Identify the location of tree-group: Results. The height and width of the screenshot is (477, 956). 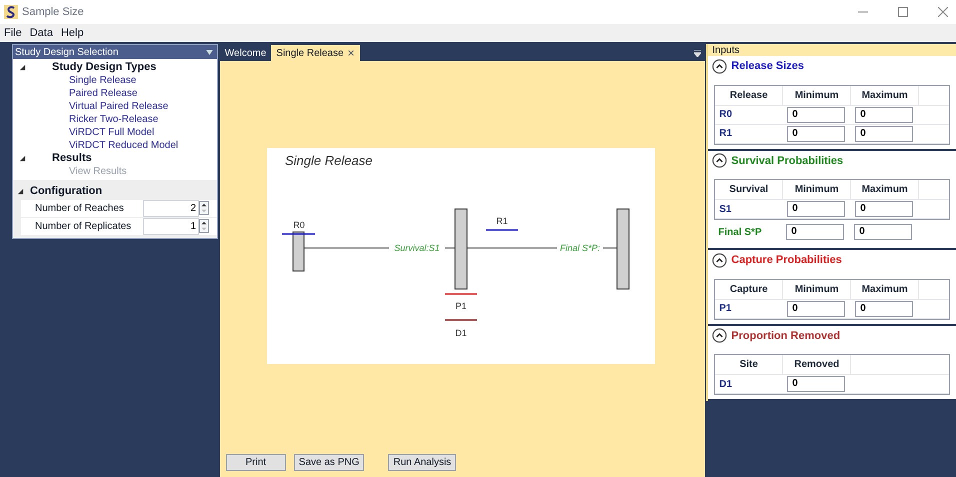
(72, 158).